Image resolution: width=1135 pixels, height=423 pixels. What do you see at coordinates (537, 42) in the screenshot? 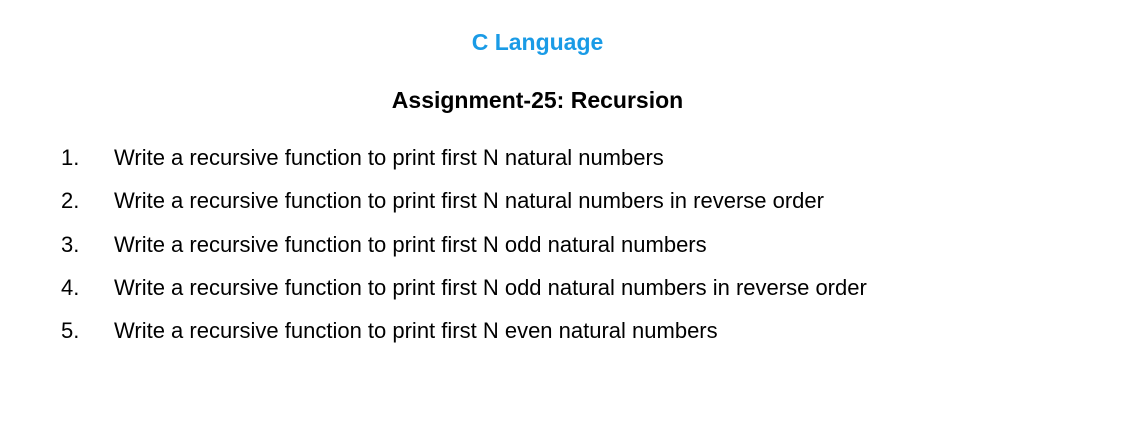
I see `subject-title: C Language` at bounding box center [537, 42].